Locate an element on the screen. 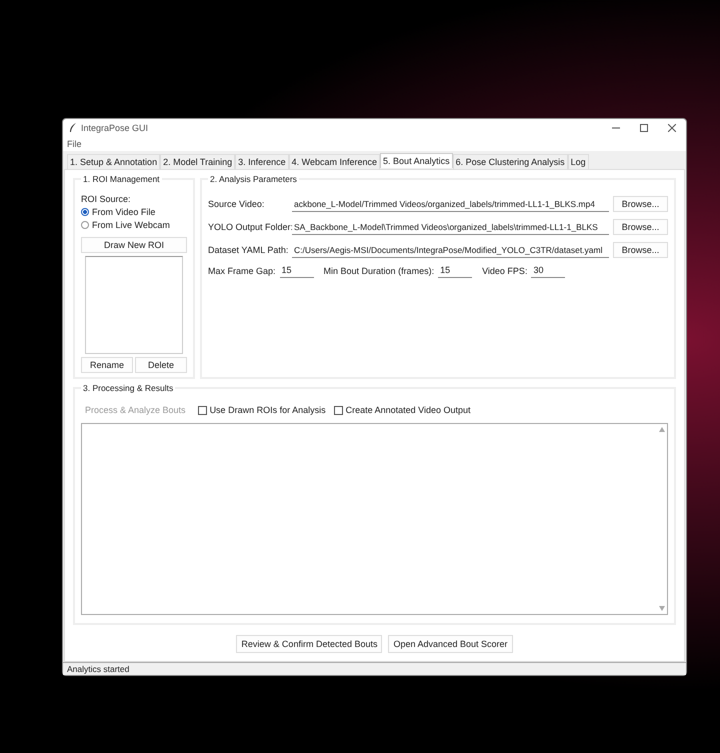  field-label: Source Video: is located at coordinates (237, 204).